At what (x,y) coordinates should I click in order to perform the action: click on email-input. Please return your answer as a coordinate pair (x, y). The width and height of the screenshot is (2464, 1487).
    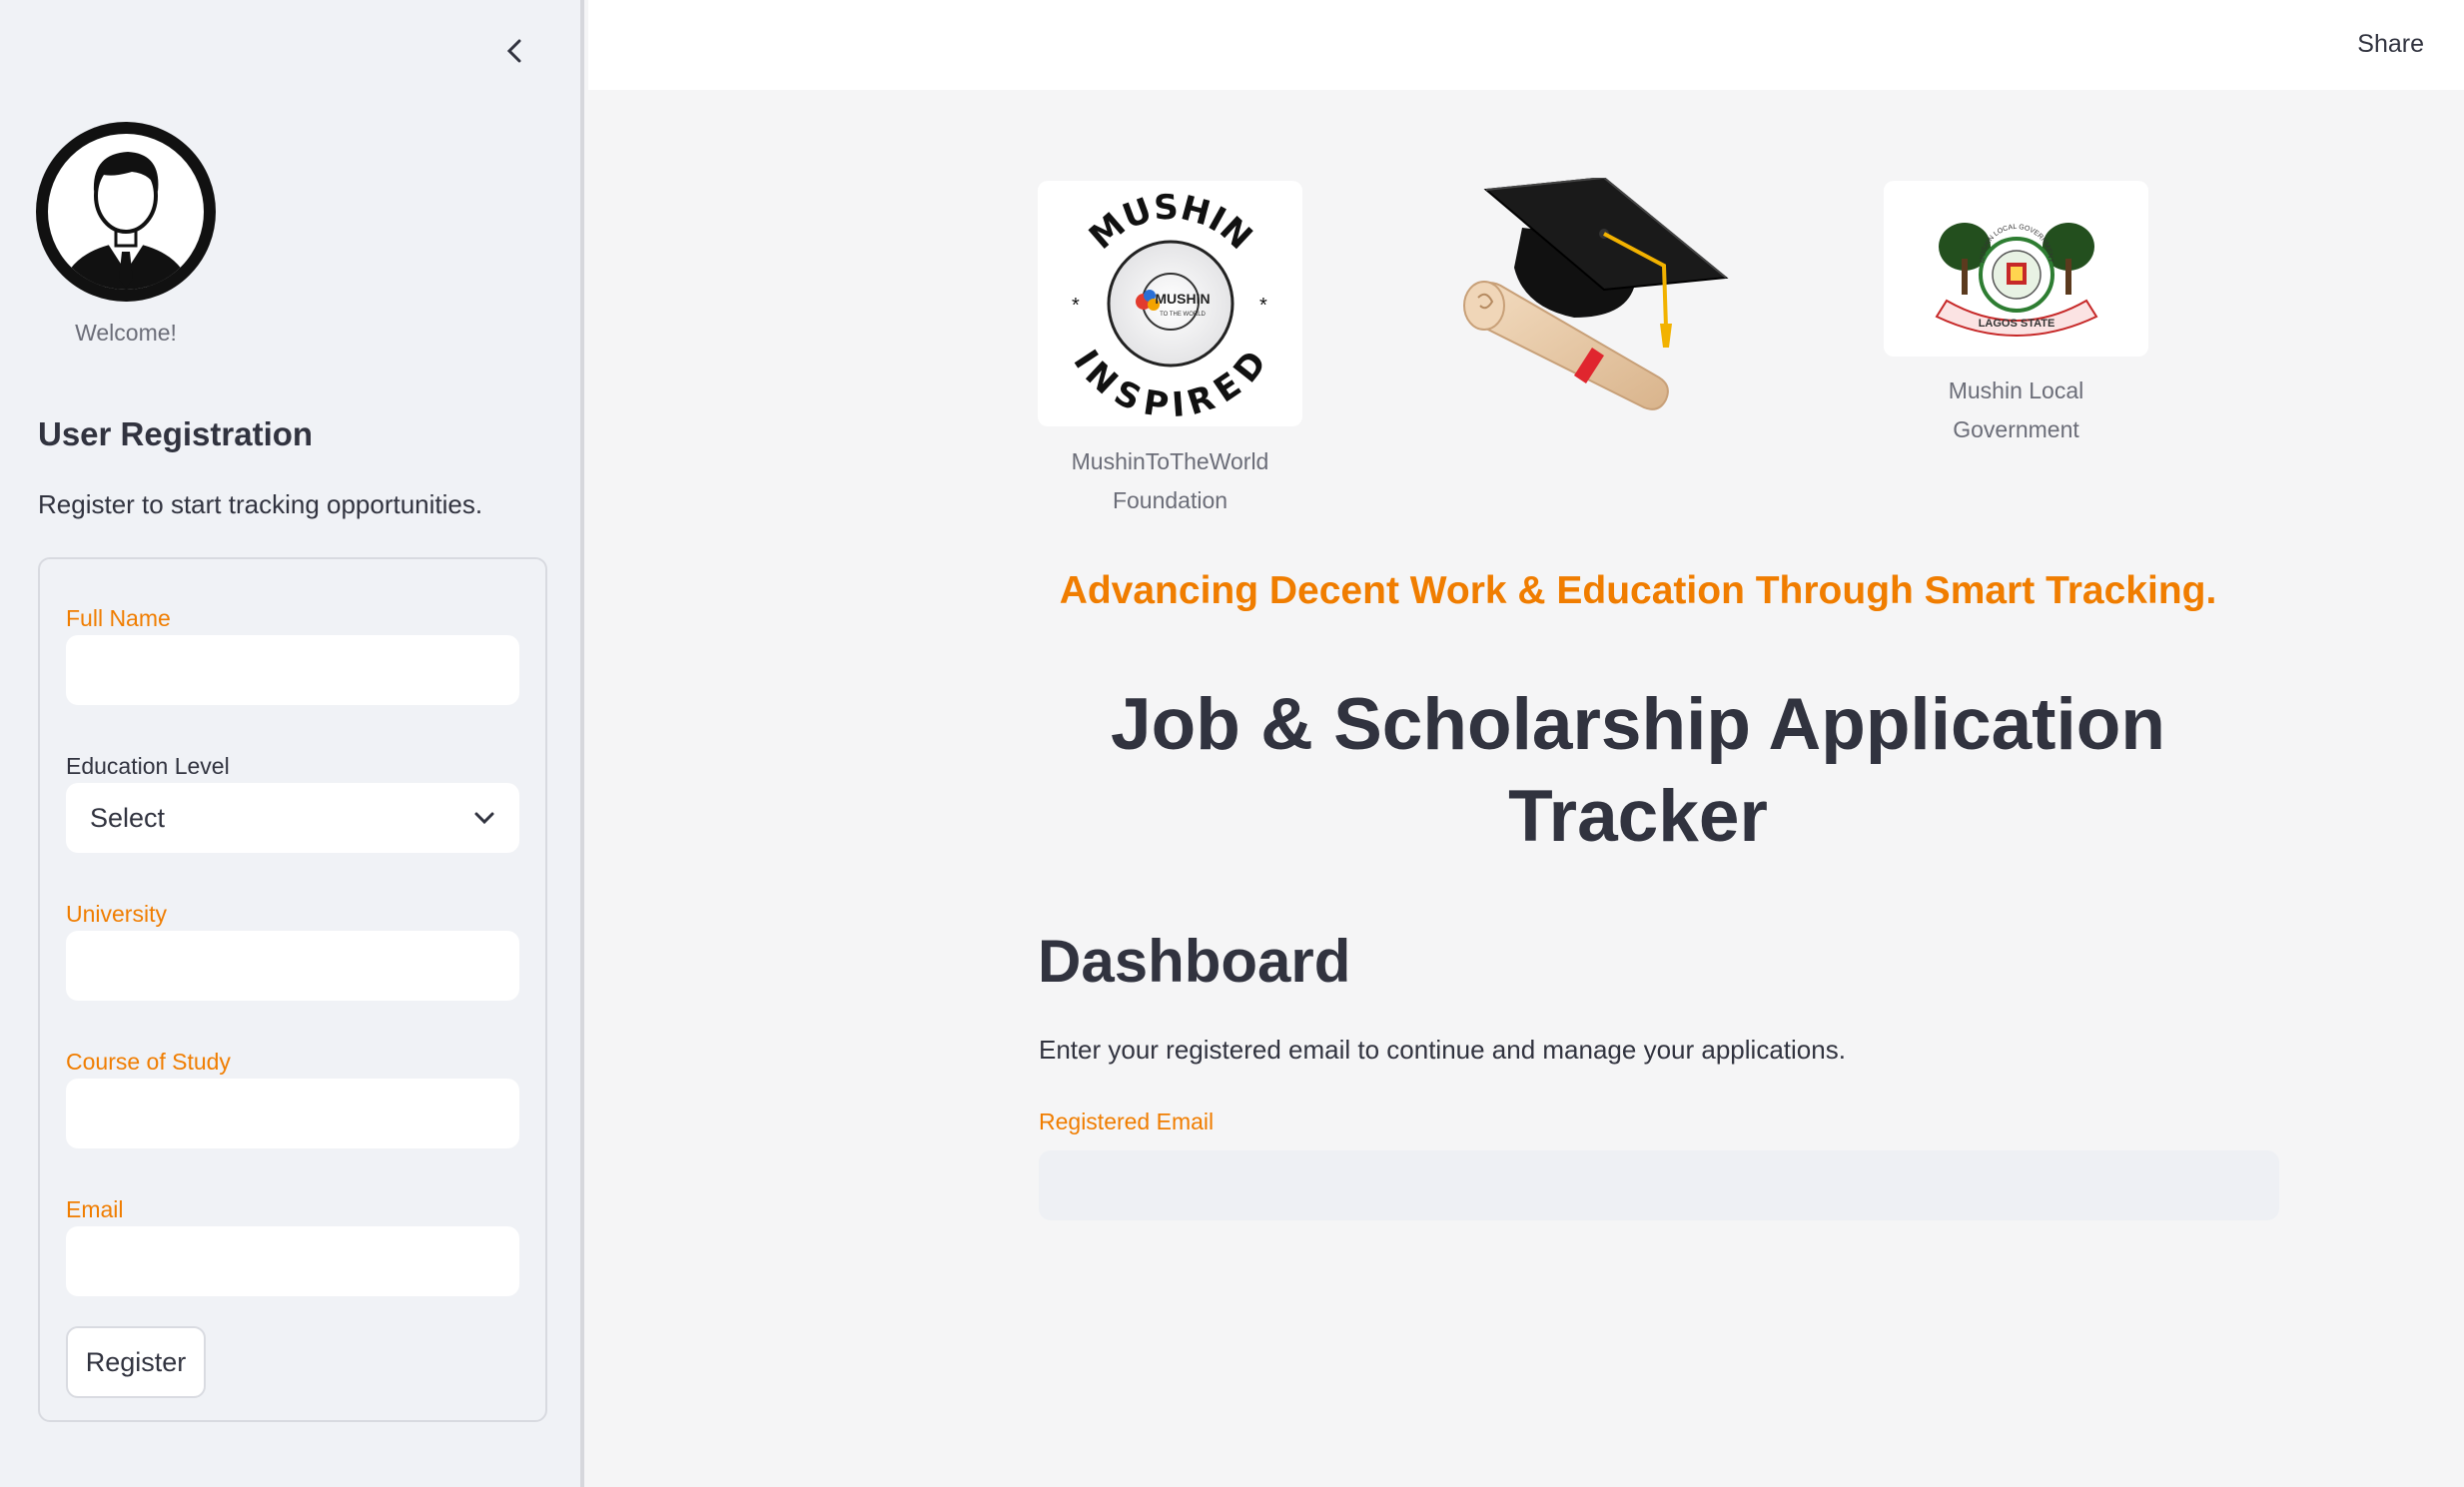
    Looking at the image, I should click on (292, 1261).